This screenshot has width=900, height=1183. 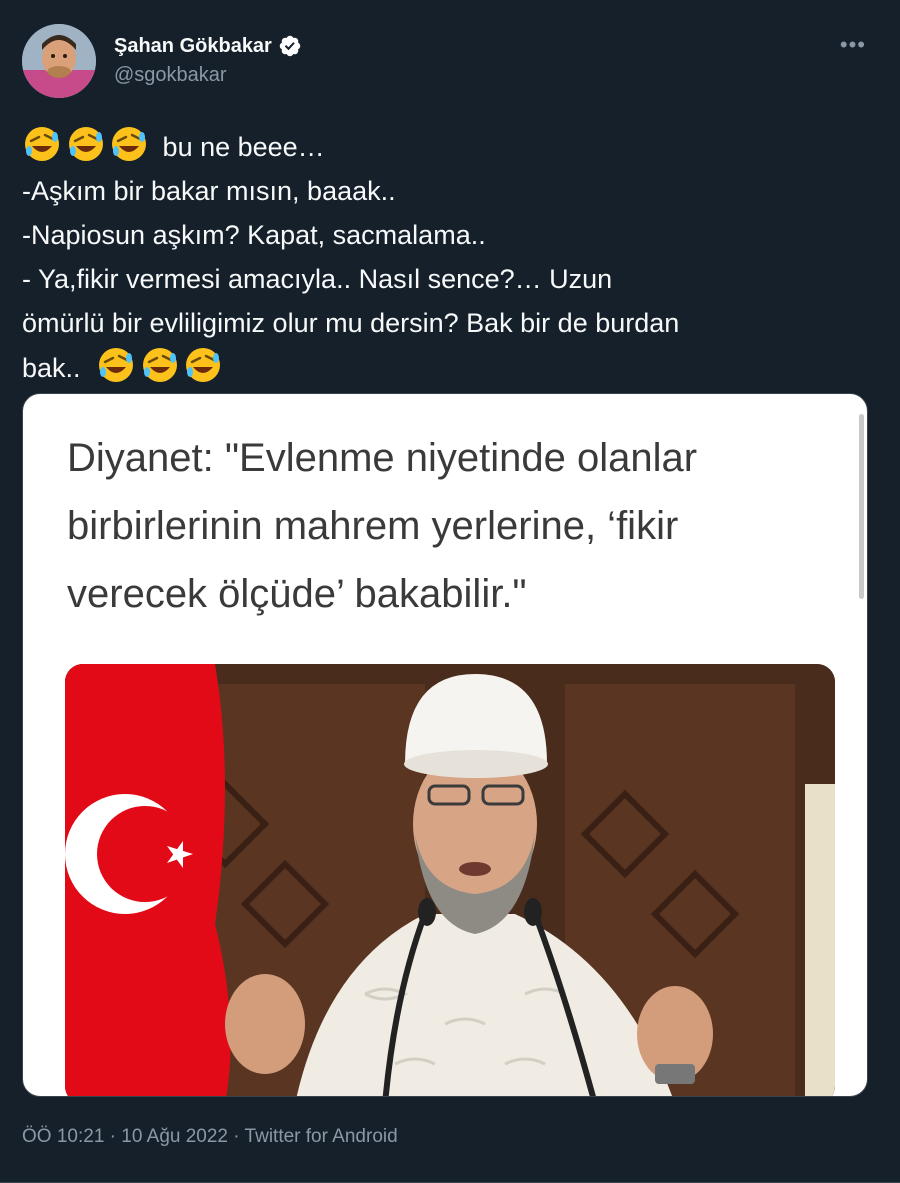 I want to click on author-handle: @sgokbakar, so click(x=170, y=75).